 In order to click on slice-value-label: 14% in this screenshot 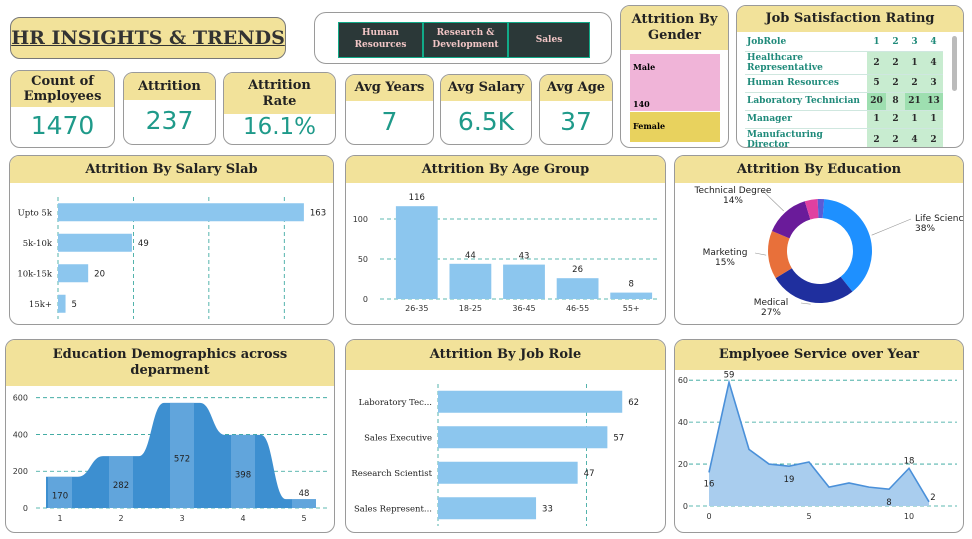, I will do `click(733, 201)`.